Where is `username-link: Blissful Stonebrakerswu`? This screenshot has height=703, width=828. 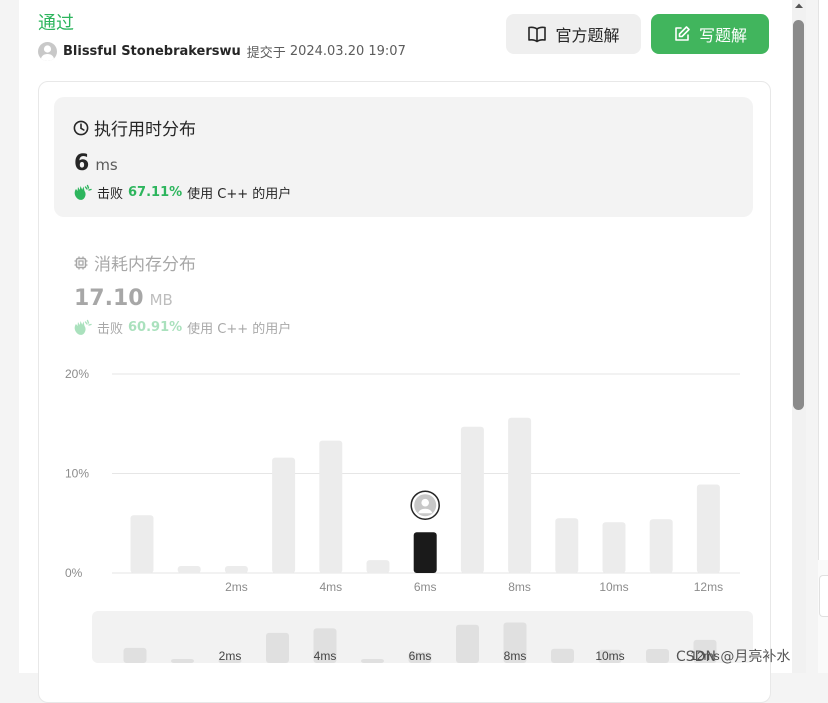 username-link: Blissful Stonebrakerswu is located at coordinates (152, 51).